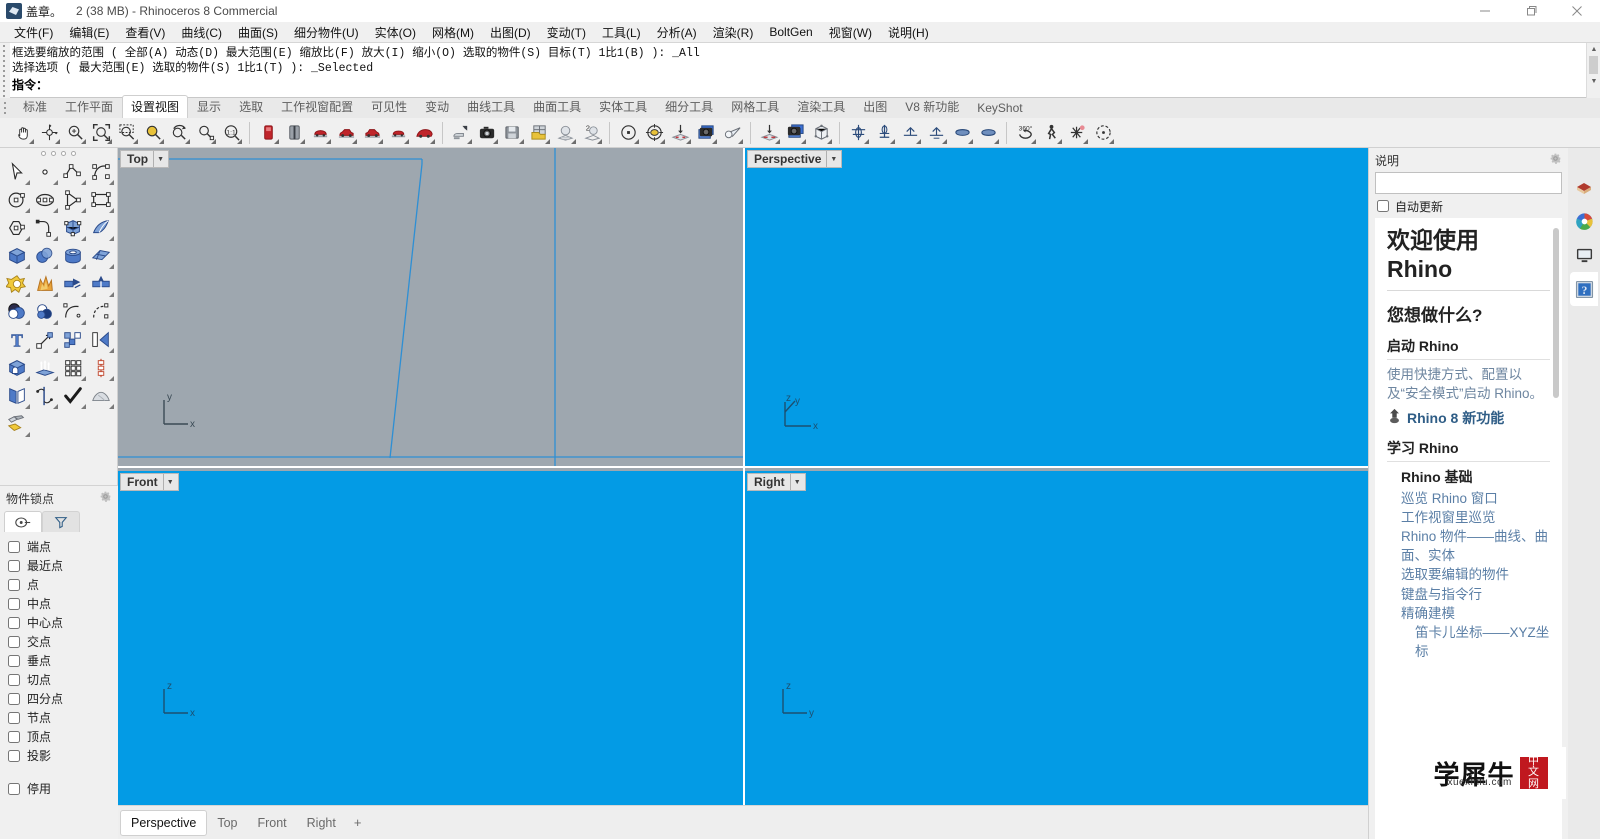 This screenshot has height=839, width=1600. What do you see at coordinates (17, 424) in the screenshot?
I see `paint-gradient-icon` at bounding box center [17, 424].